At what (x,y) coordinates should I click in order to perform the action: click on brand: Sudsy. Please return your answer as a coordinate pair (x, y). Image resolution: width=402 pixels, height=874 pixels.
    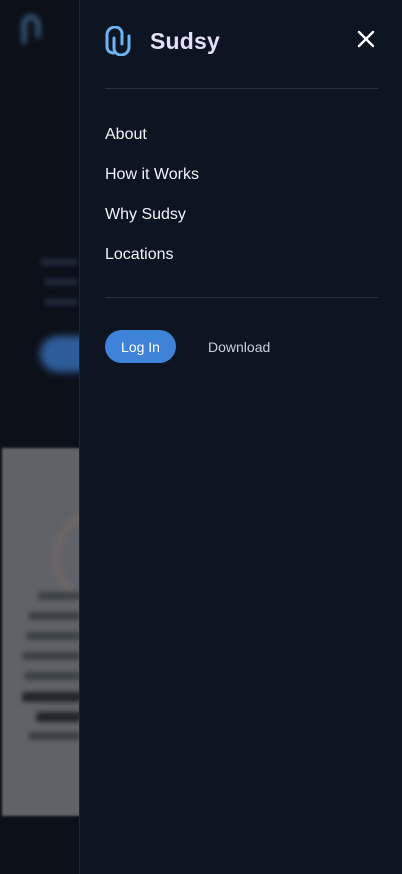
    Looking at the image, I should click on (162, 41).